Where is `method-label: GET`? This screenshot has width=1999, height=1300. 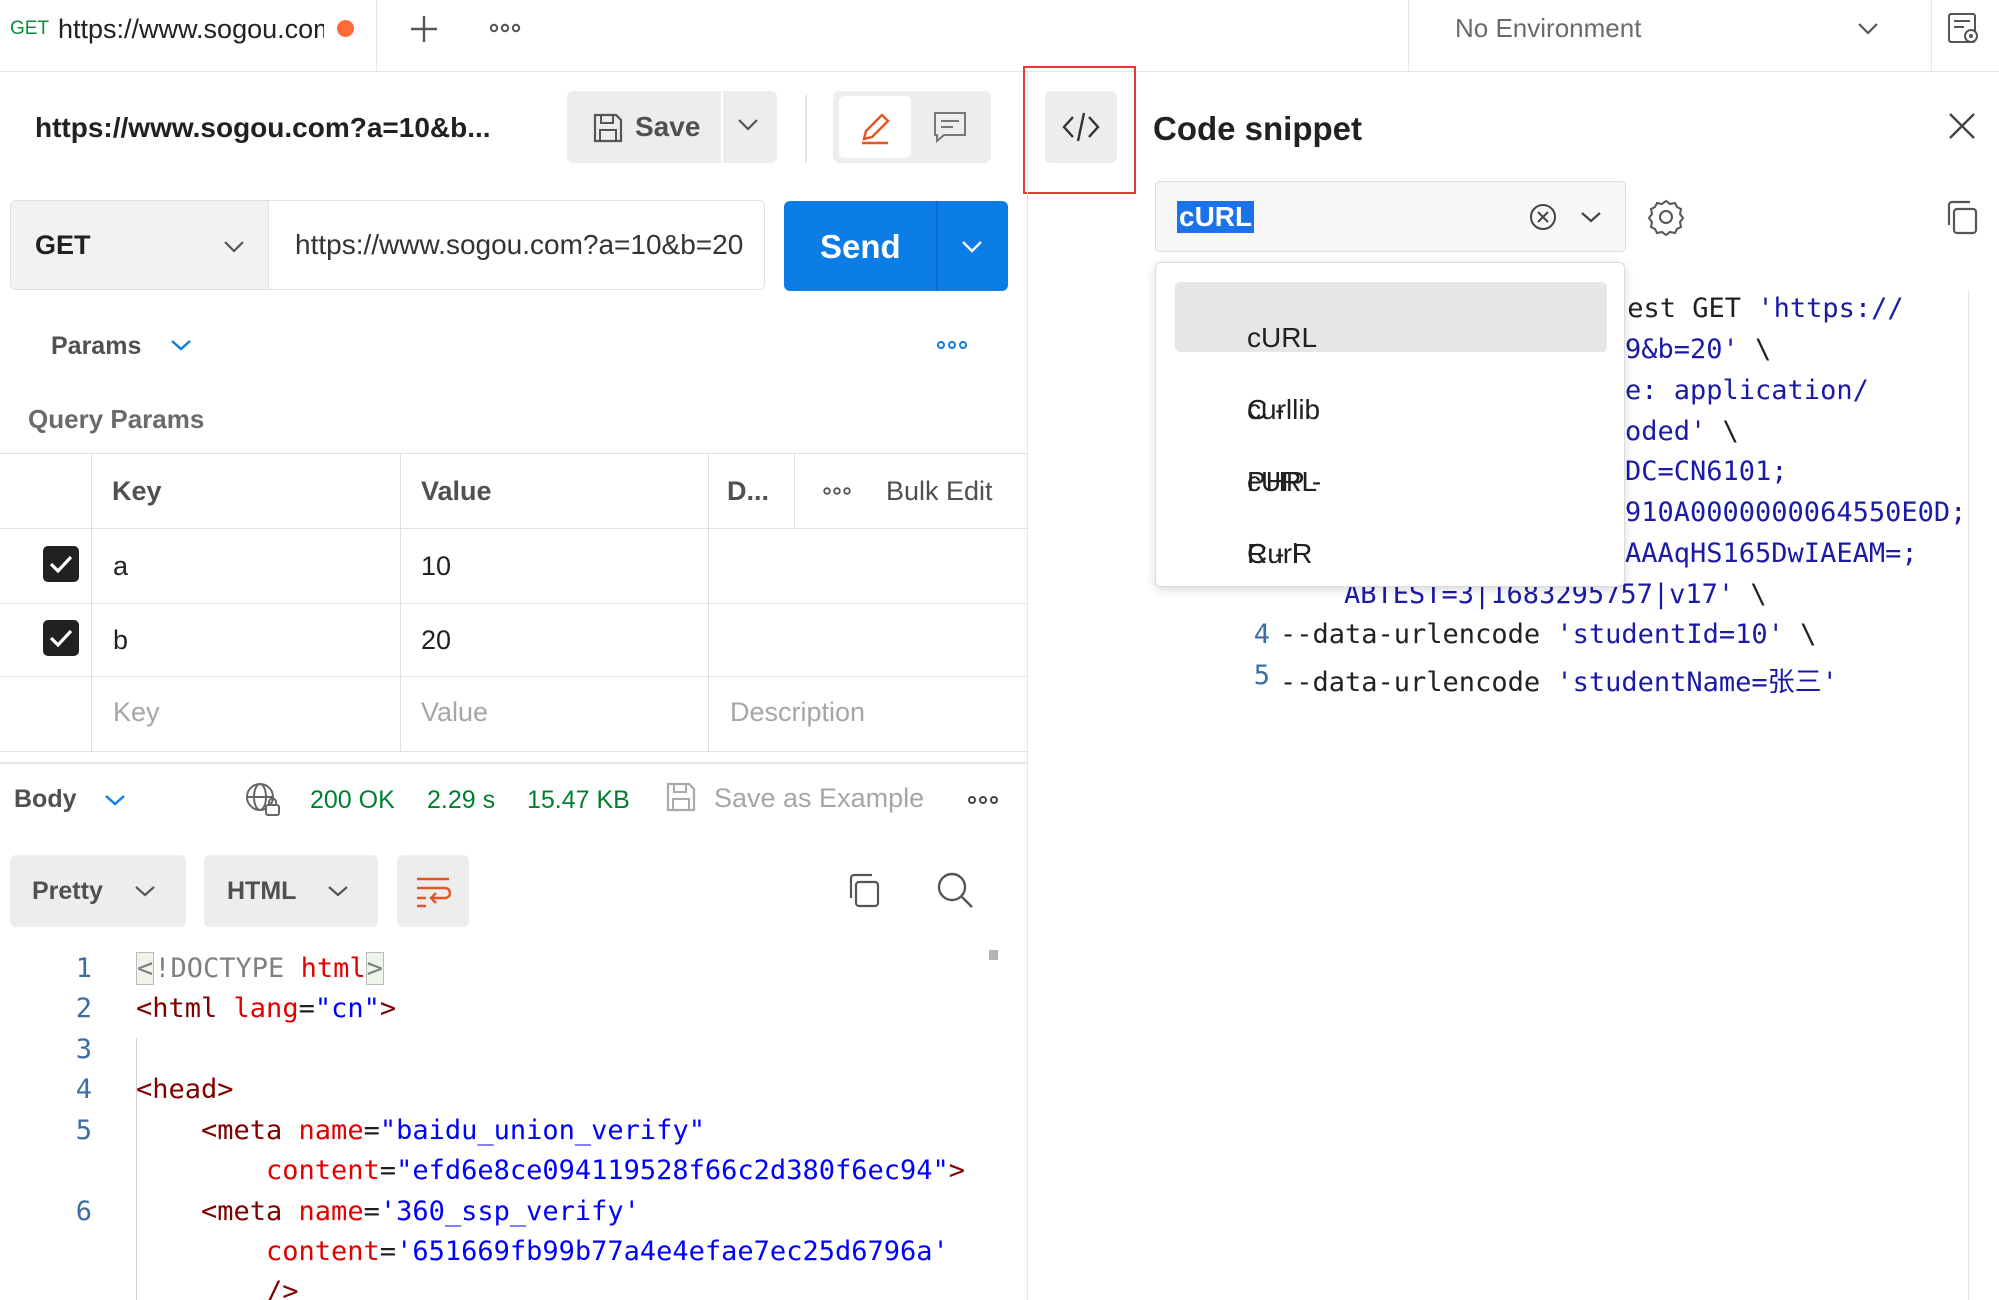
method-label: GET is located at coordinates (63, 245).